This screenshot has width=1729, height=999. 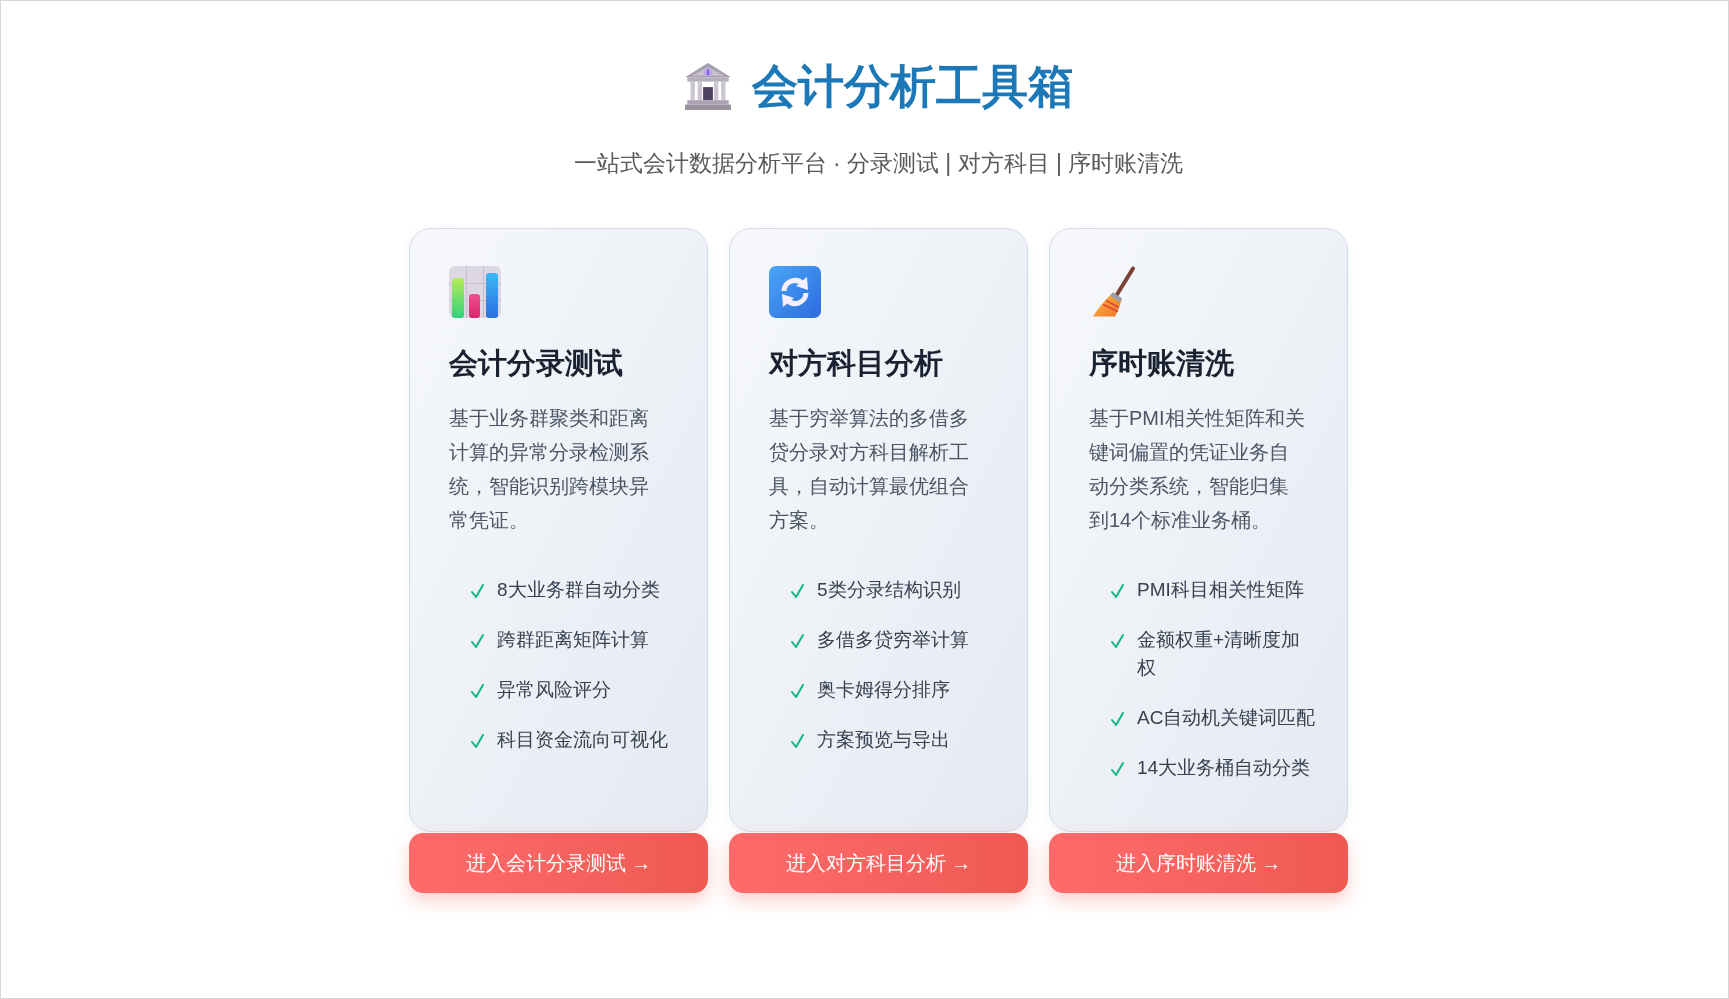 What do you see at coordinates (795, 292) in the screenshot?
I see `refresh-icon` at bounding box center [795, 292].